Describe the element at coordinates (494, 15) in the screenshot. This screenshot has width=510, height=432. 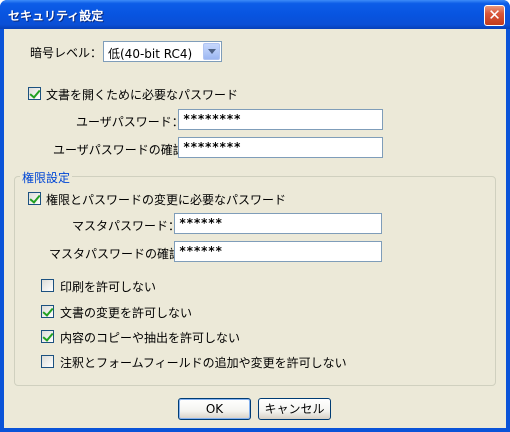
I see `close-icon: ✕` at that location.